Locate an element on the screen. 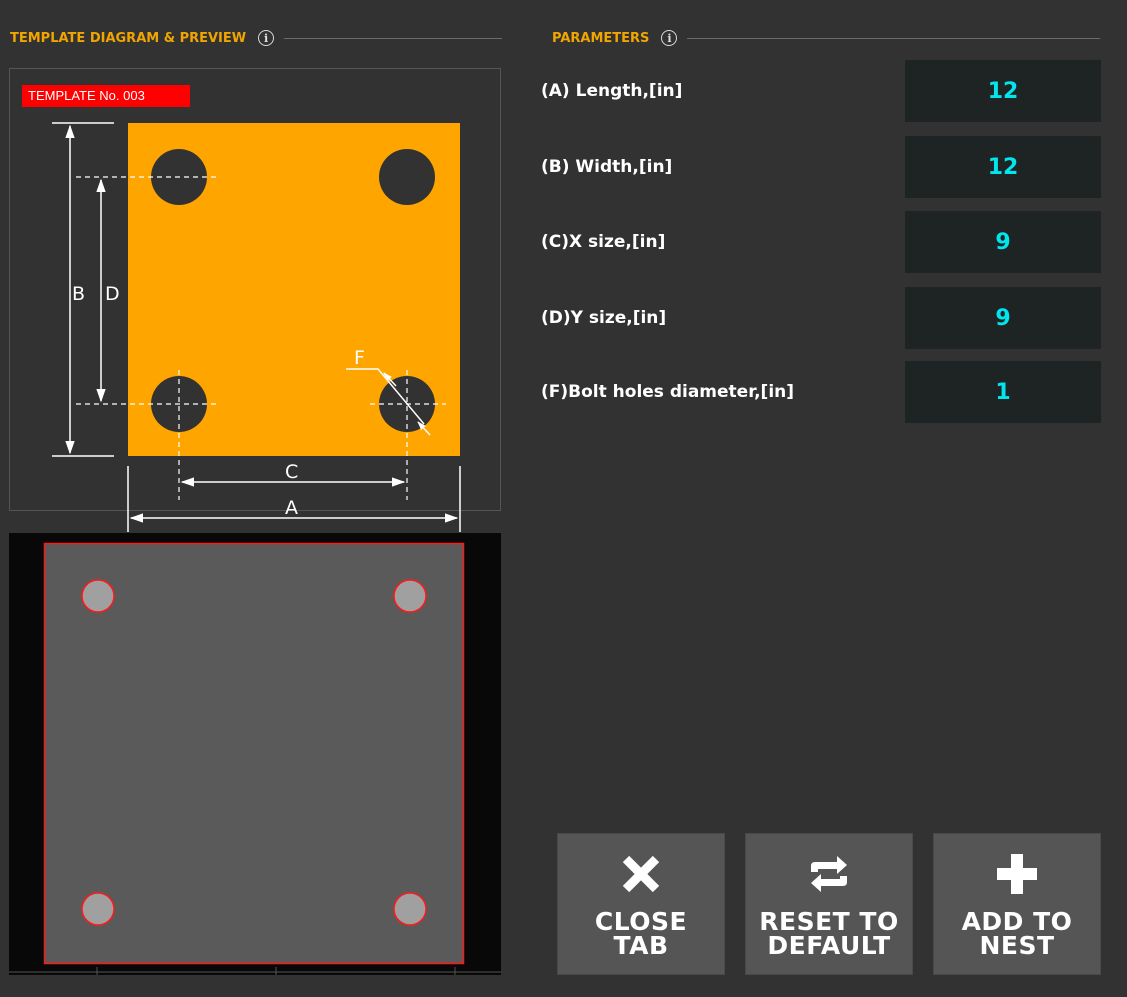 This screenshot has height=997, width=1127. param-row-y-size: (D)Y size,[in] is located at coordinates (821, 318).